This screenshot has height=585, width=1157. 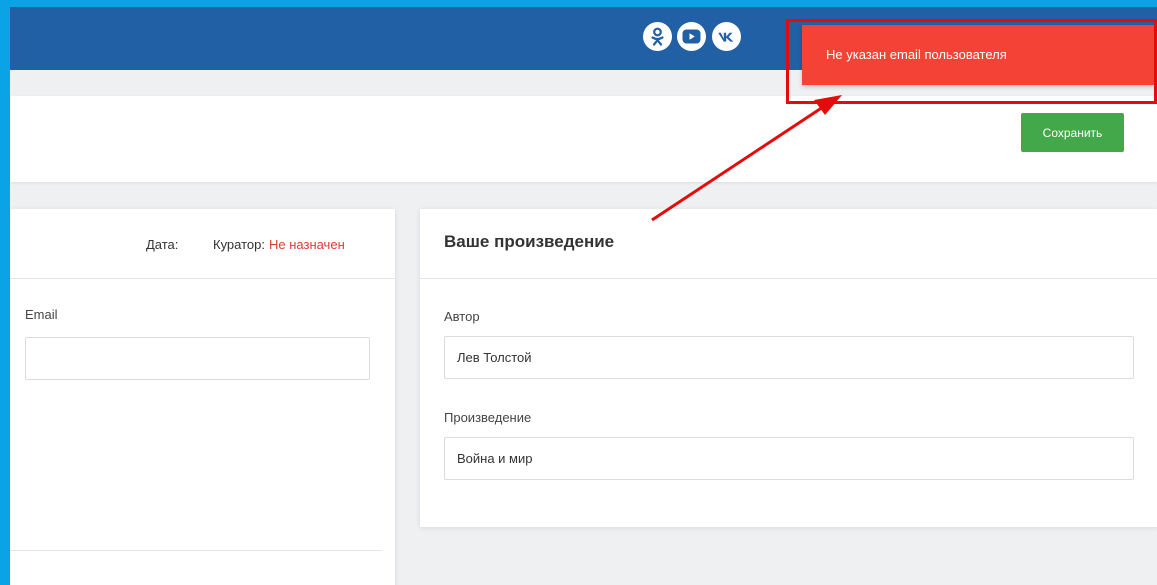 What do you see at coordinates (691, 36) in the screenshot?
I see `youtube-icon` at bounding box center [691, 36].